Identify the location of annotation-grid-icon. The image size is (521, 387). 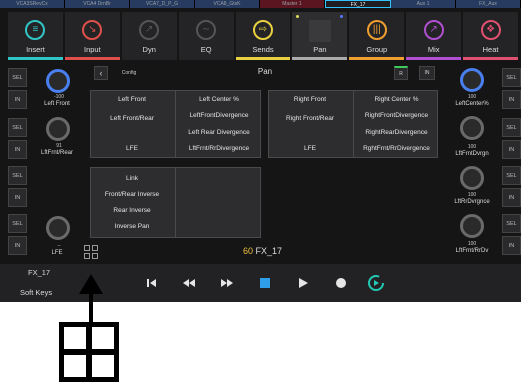
(89, 352).